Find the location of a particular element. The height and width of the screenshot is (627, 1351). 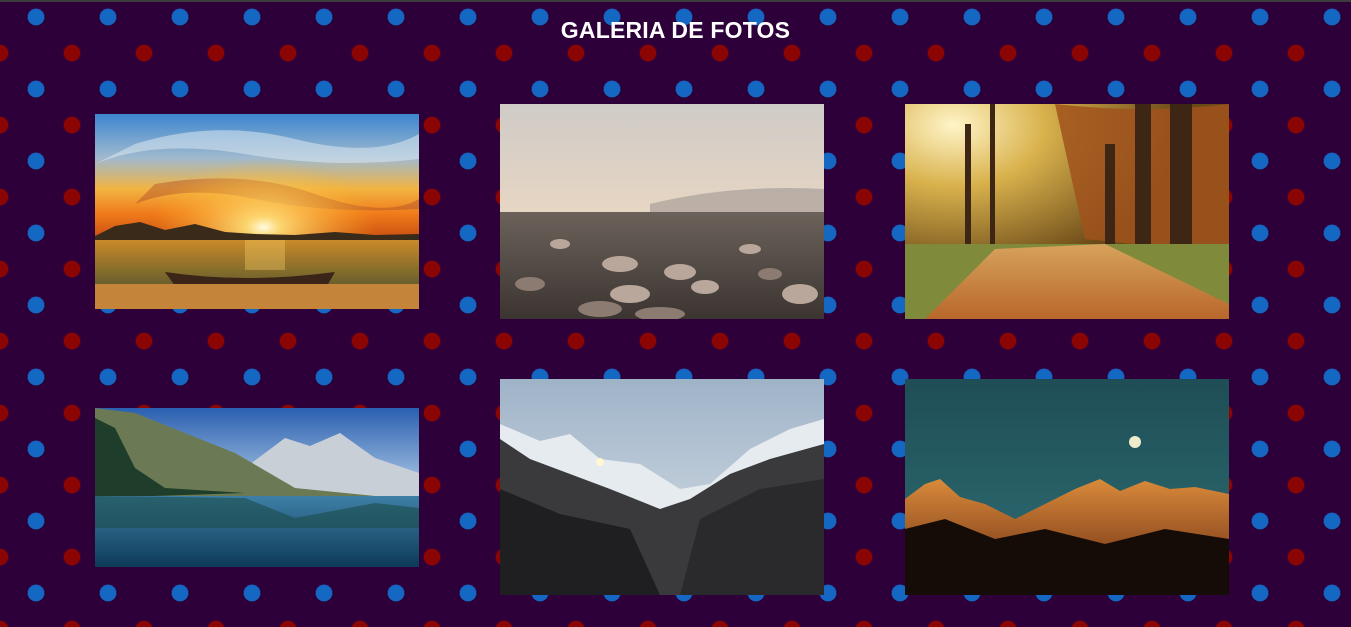

sunset-boat-image is located at coordinates (257, 211).